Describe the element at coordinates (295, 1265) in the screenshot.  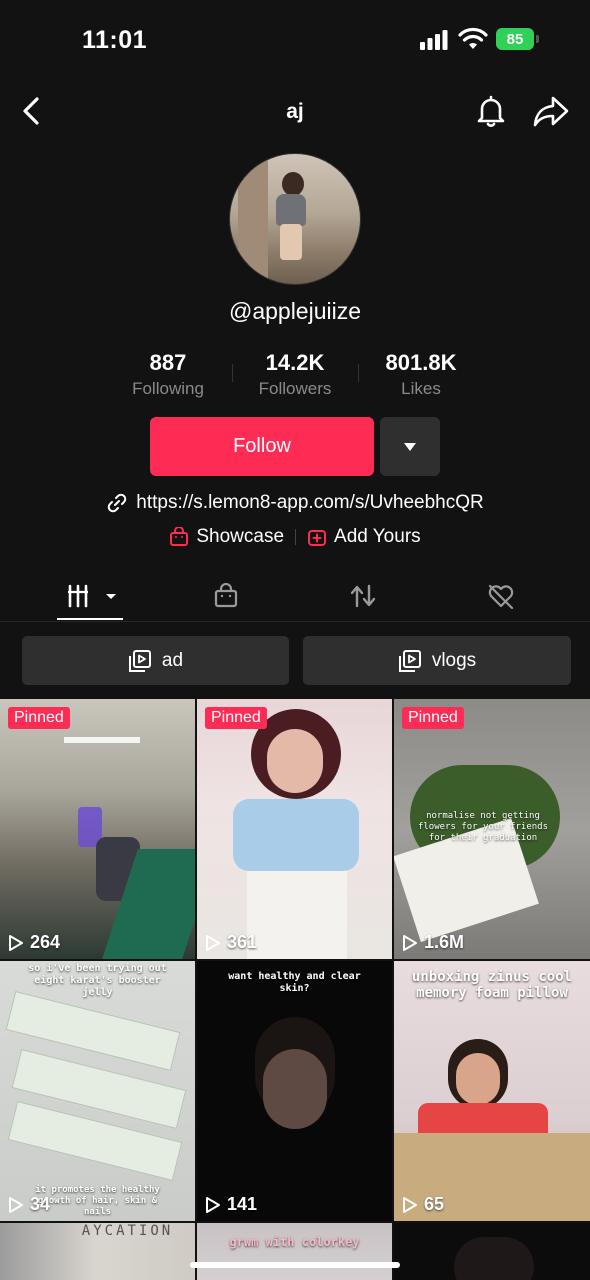
I see `home-indicator` at that location.